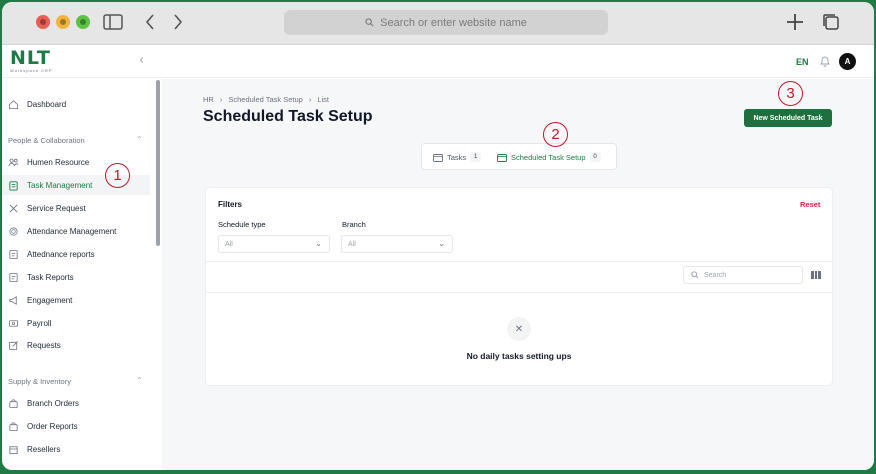 Image resolution: width=876 pixels, height=474 pixels. I want to click on sidebar-item-label: Task Management, so click(60, 185).